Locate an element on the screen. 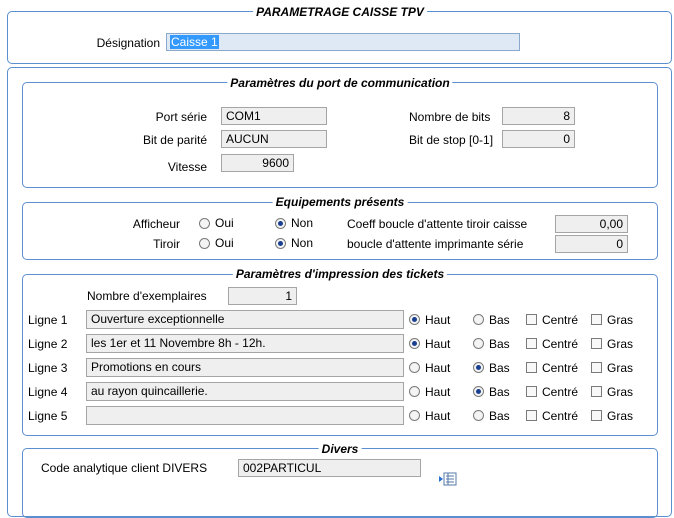 The width and height of the screenshot is (674, 518). ticket-line-label: Ligne 1 is located at coordinates (48, 320).